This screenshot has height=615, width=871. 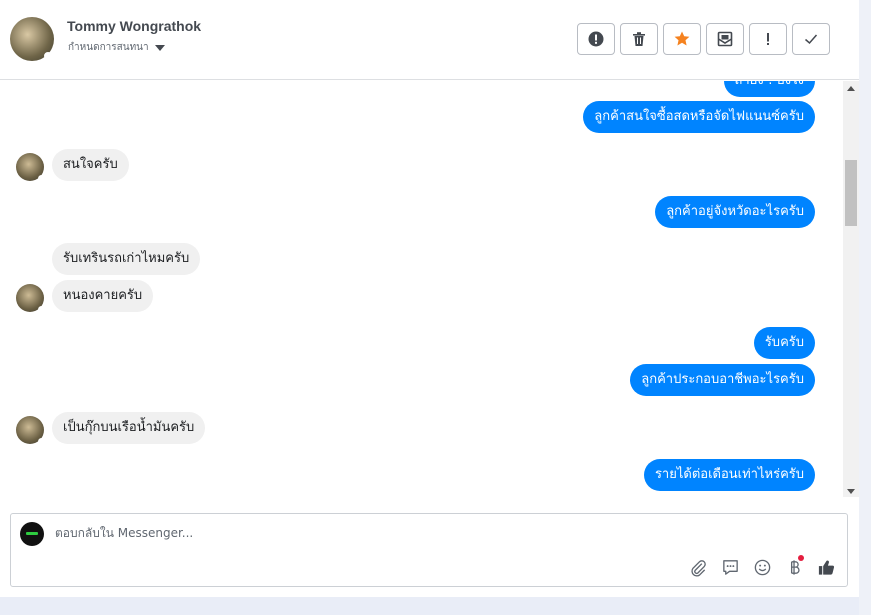 What do you see at coordinates (429, 40) in the screenshot?
I see `conversation-header: Tommy Wongrathok กำหนดการสนทนา` at bounding box center [429, 40].